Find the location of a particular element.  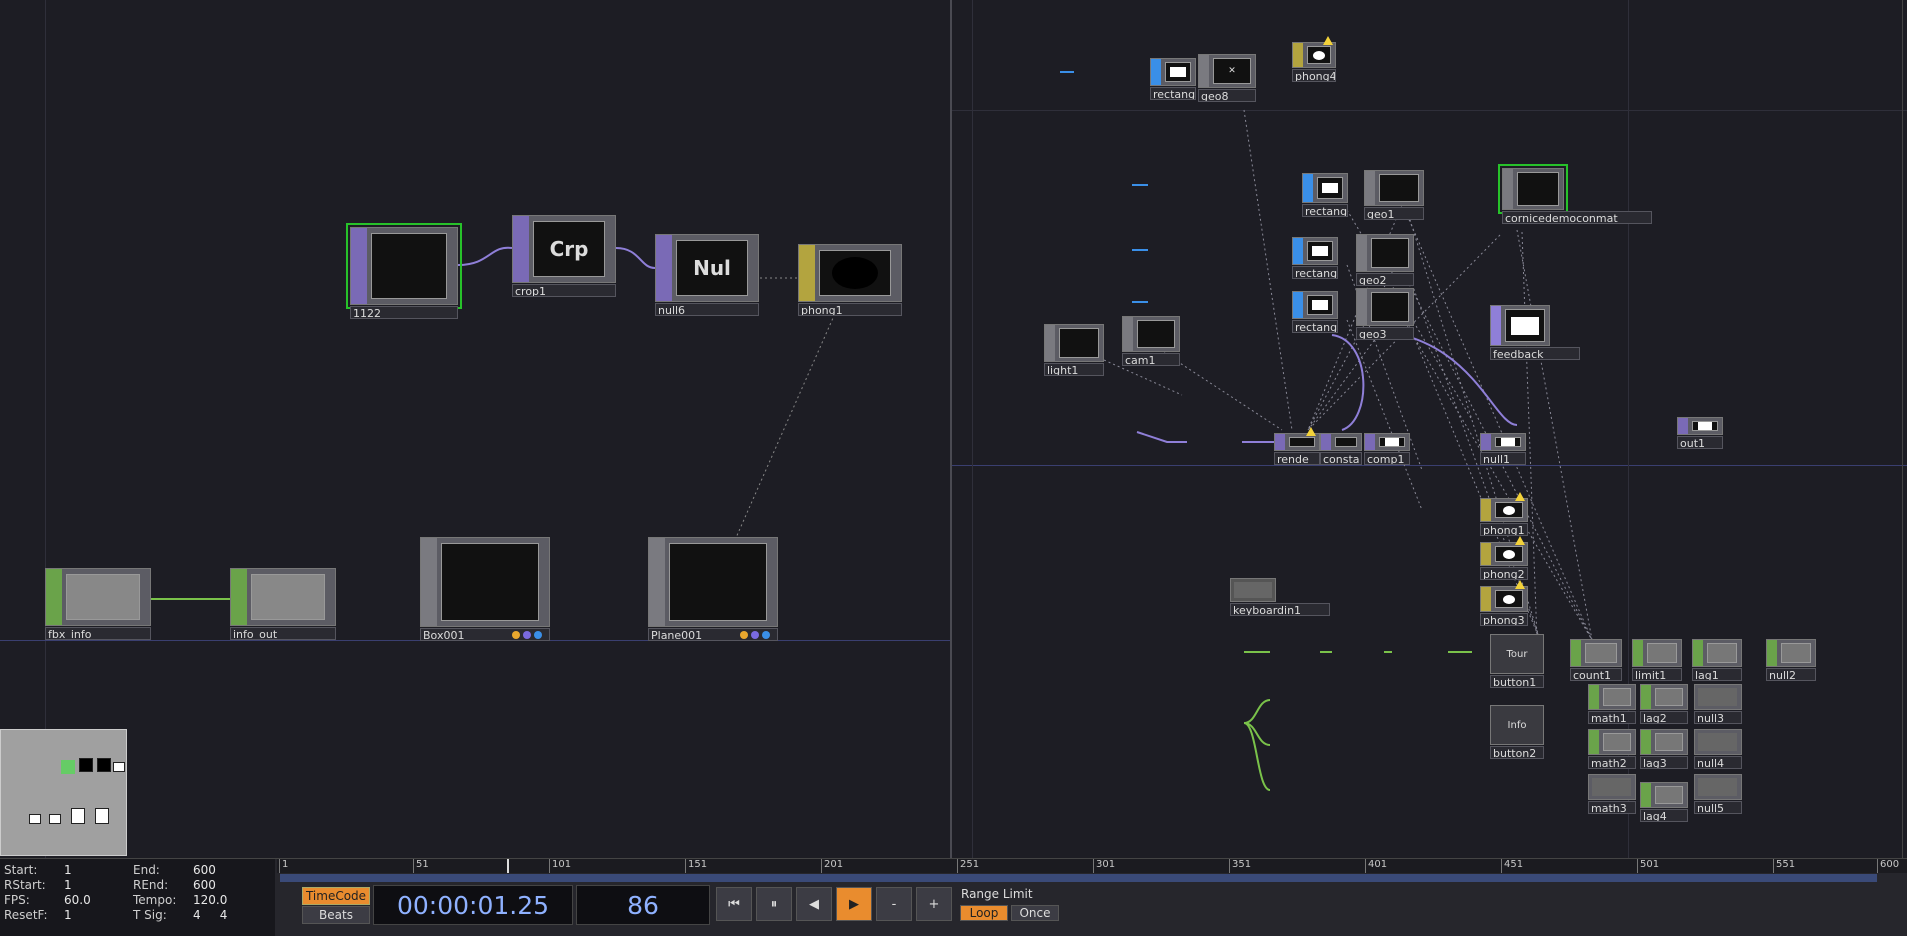

pause-icon: ⏸ is located at coordinates (774, 904).